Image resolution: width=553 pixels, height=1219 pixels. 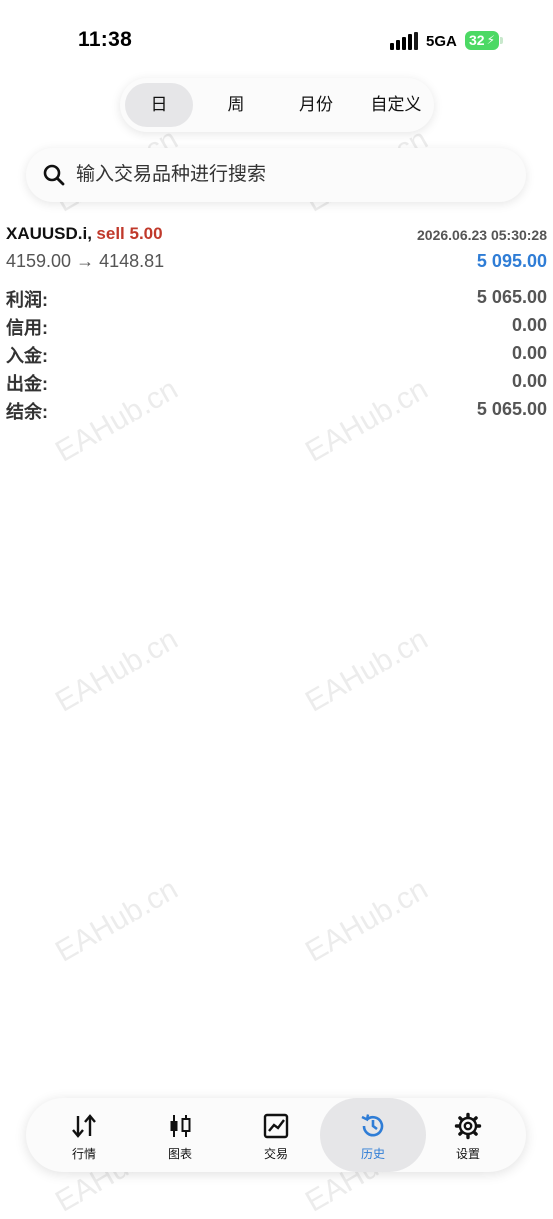 I want to click on summary-row-profit: 利润: 5 065.00, so click(x=276, y=300).